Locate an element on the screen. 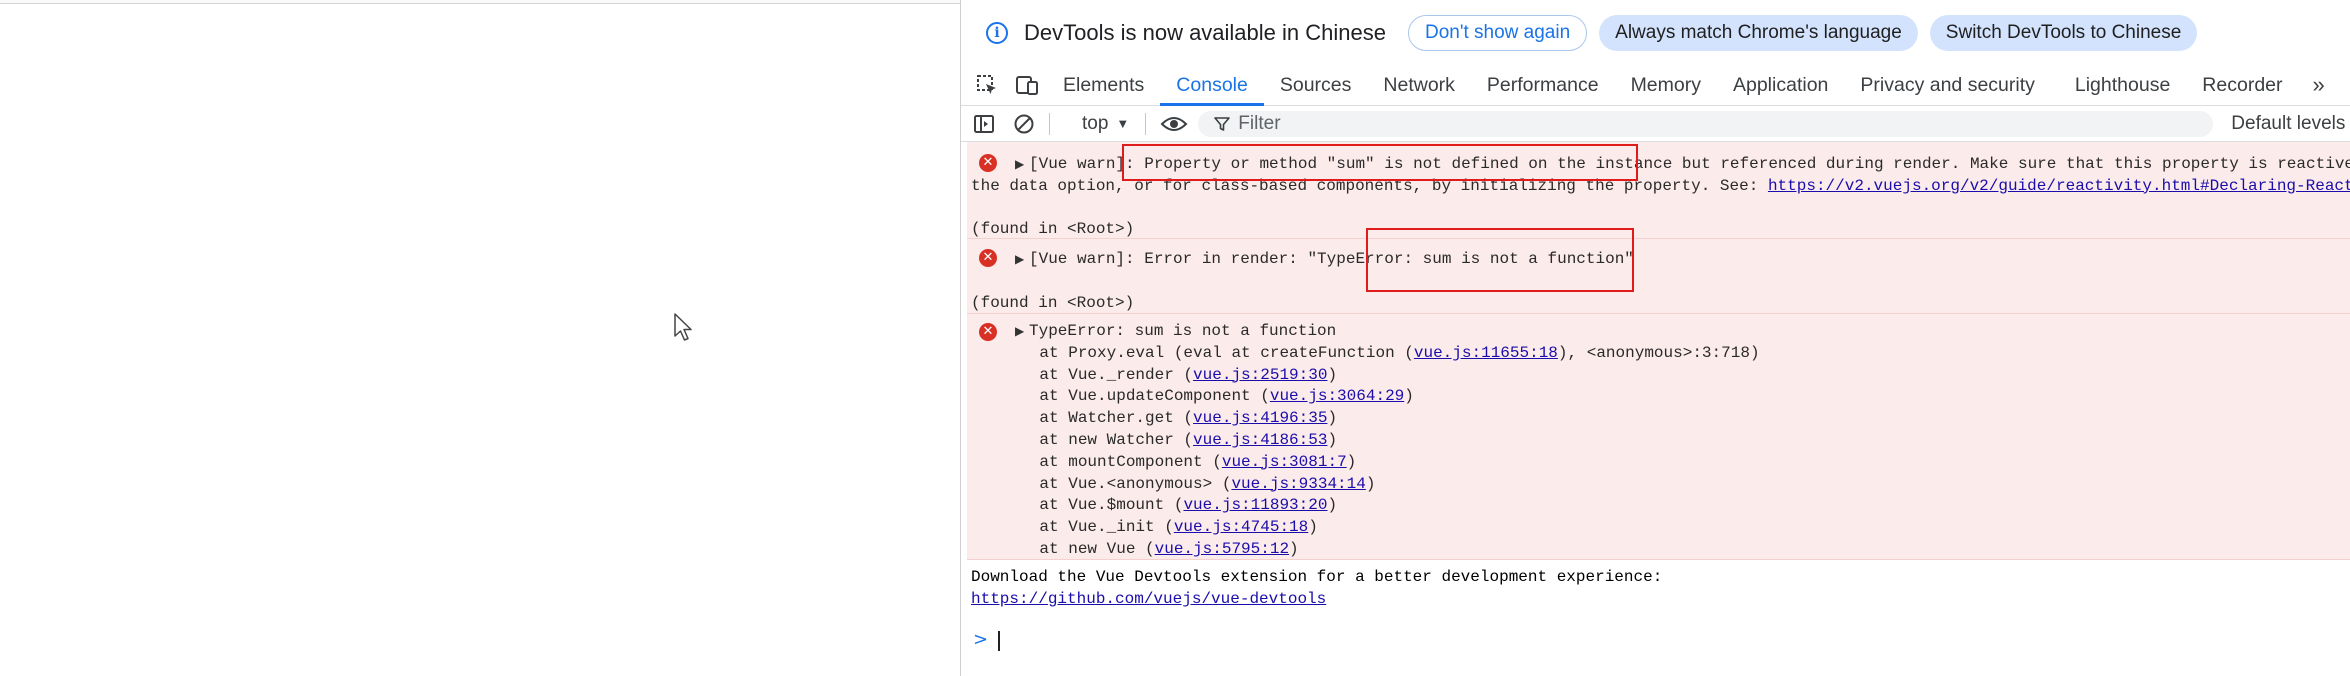 Image resolution: width=2350 pixels, height=676 pixels. stack-frame-text: ), <anonymous>:3:718) is located at coordinates (1658, 352).